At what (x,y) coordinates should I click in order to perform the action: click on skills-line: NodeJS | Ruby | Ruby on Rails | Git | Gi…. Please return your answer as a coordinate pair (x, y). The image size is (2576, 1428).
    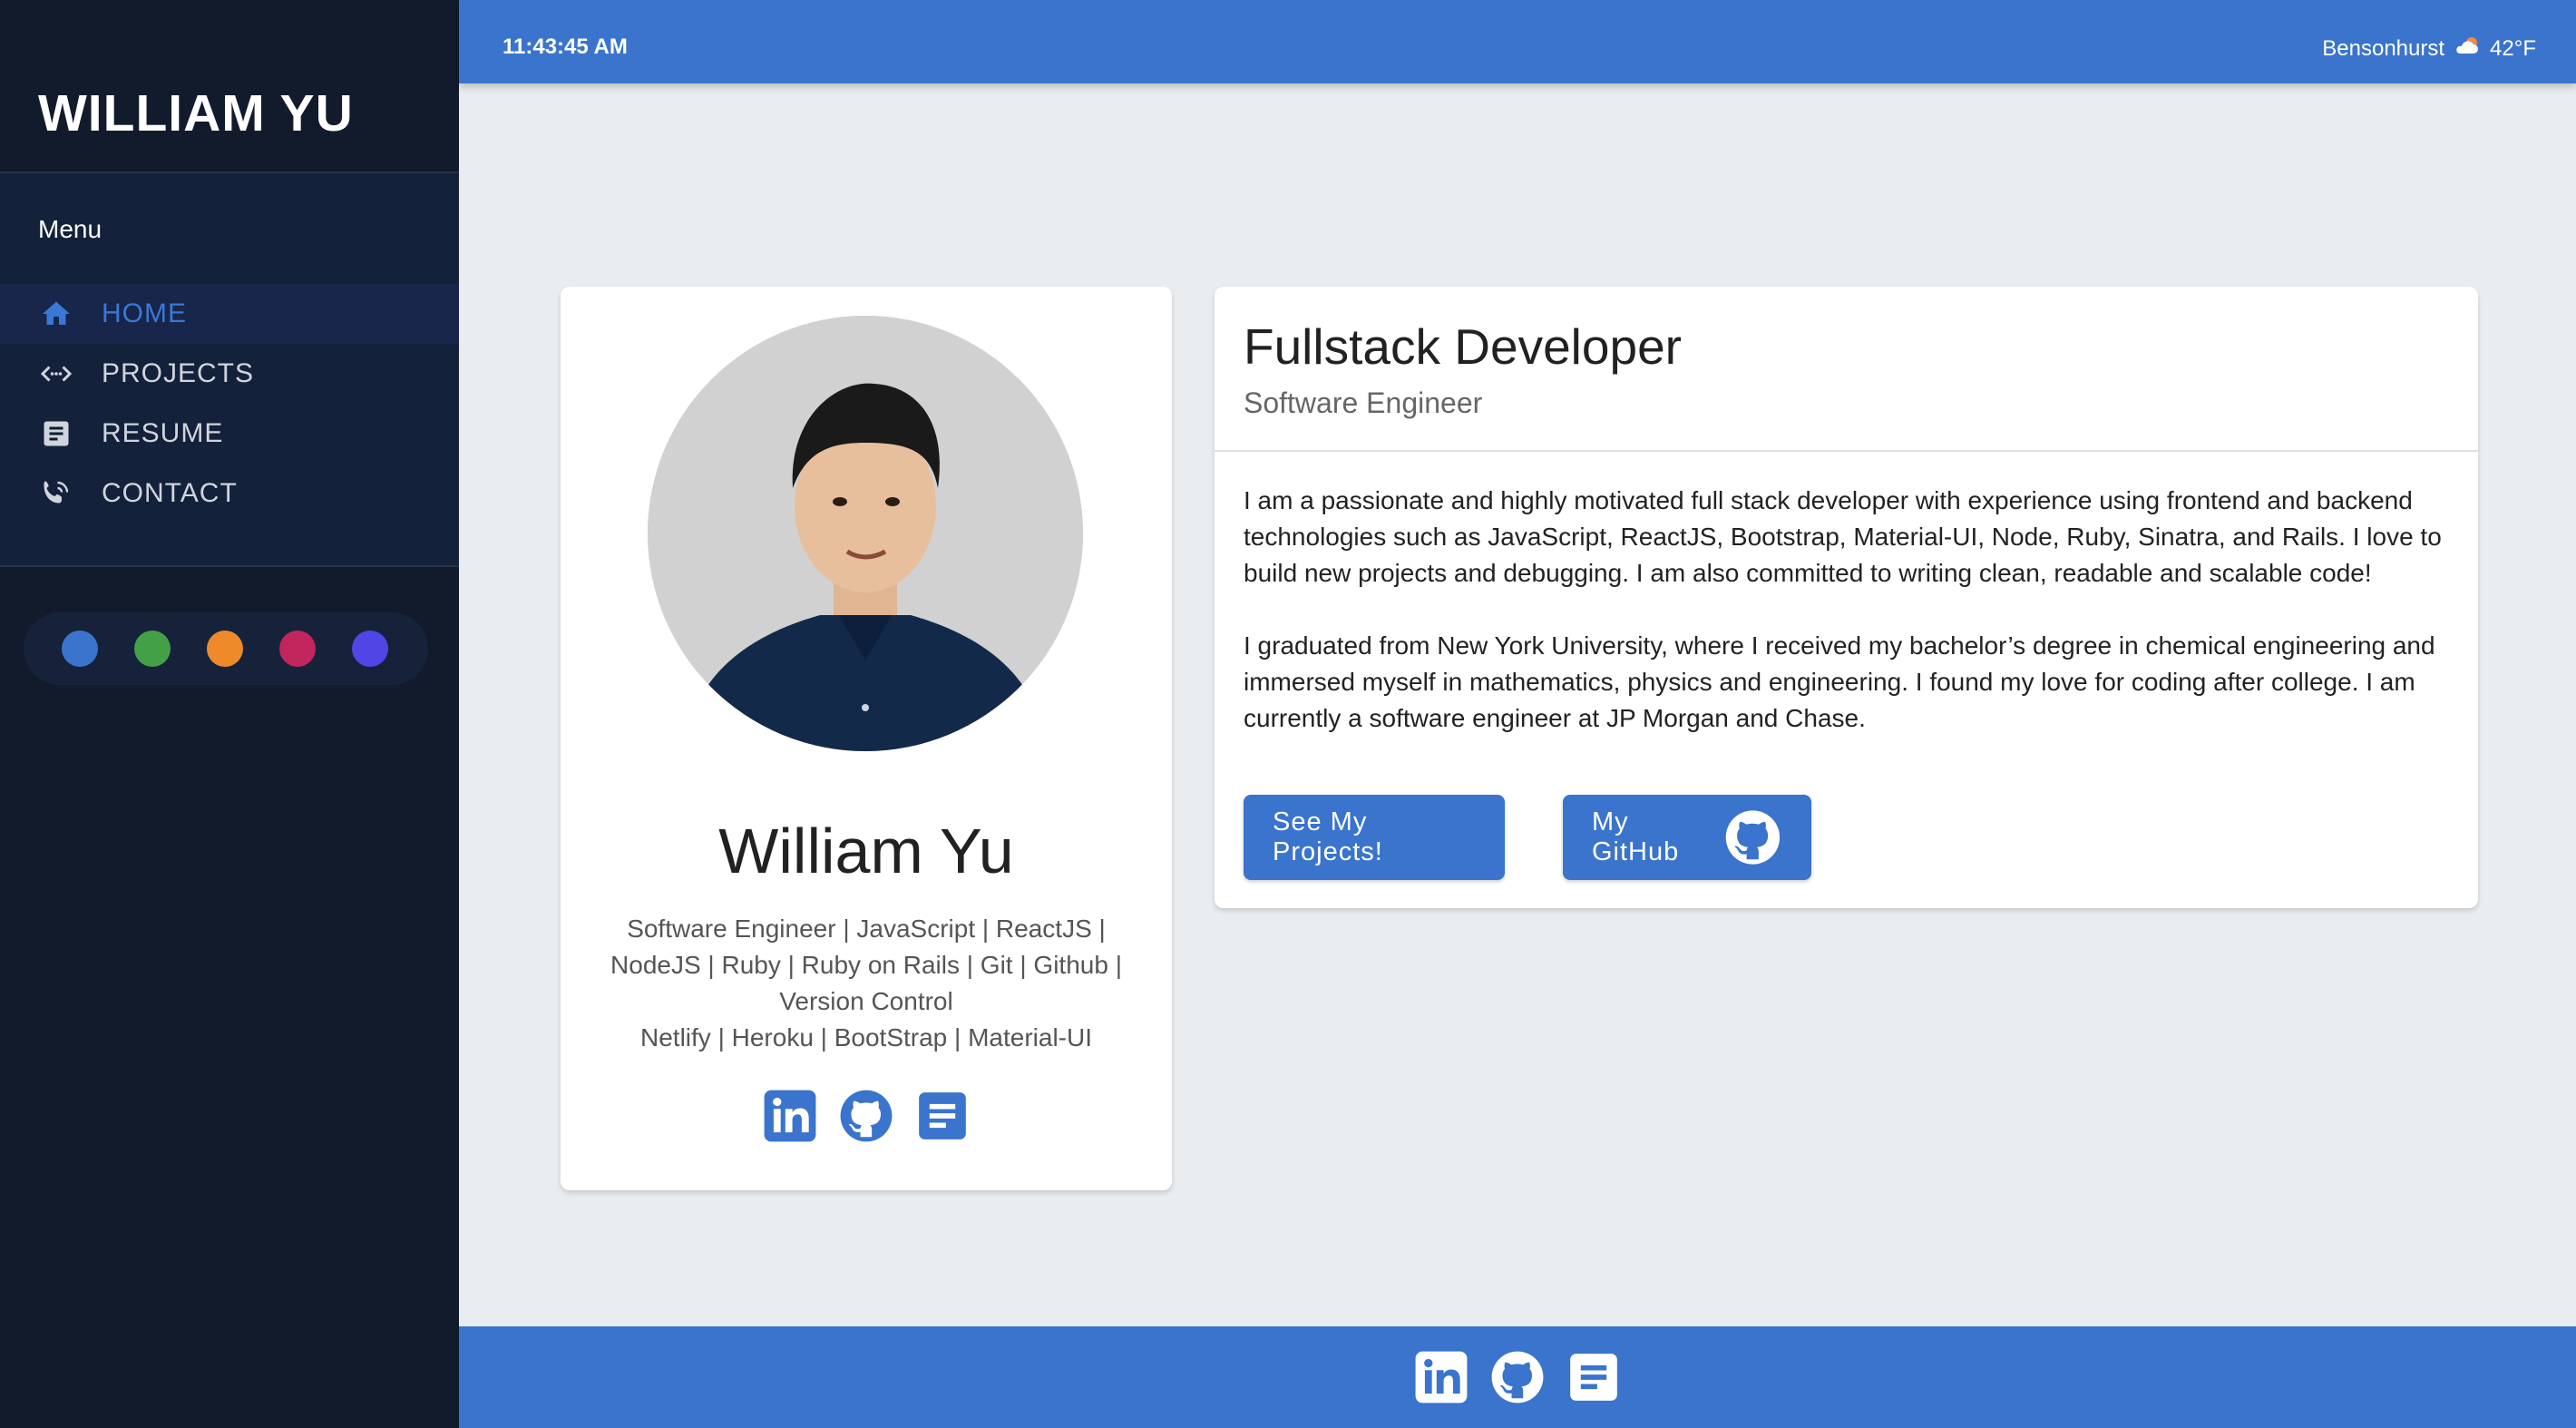
    Looking at the image, I should click on (866, 965).